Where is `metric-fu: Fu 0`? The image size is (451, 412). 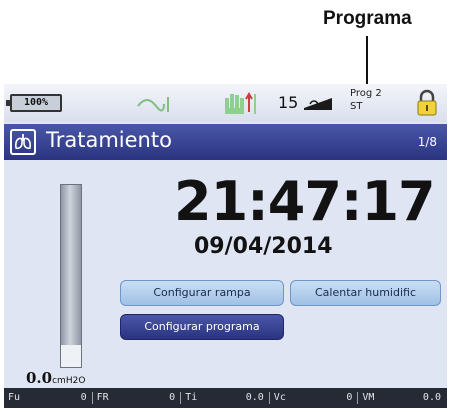 metric-fu: Fu 0 is located at coordinates (48, 398).